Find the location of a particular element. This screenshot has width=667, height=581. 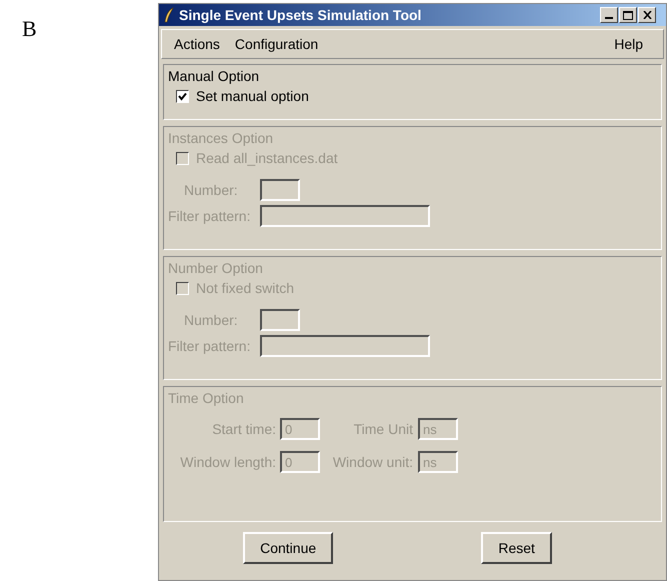

menu-item: Actions is located at coordinates (197, 44).